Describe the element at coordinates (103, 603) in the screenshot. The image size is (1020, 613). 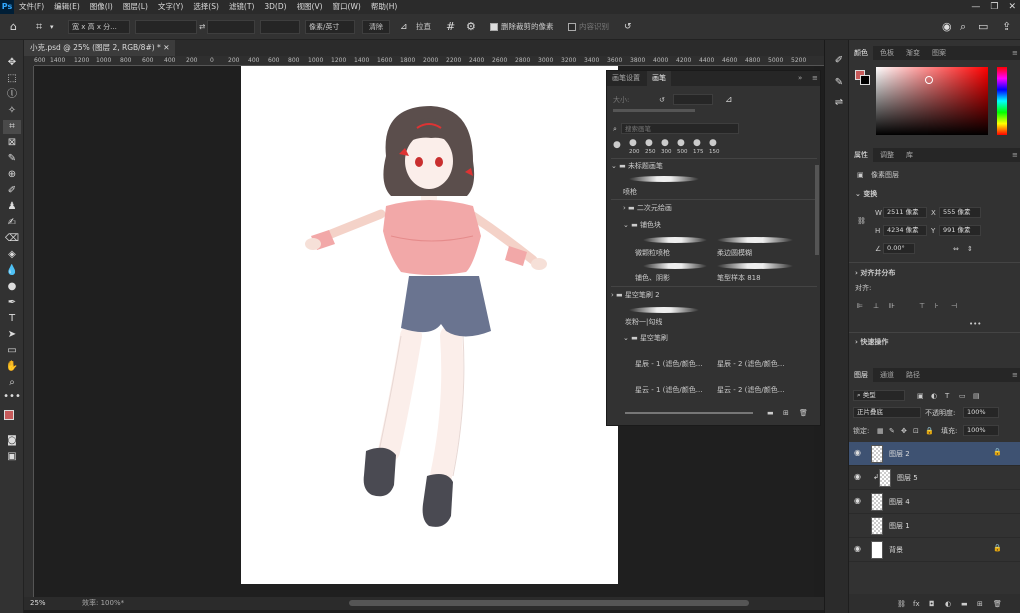
I see `doc-info: 效率: 100%*` at that location.